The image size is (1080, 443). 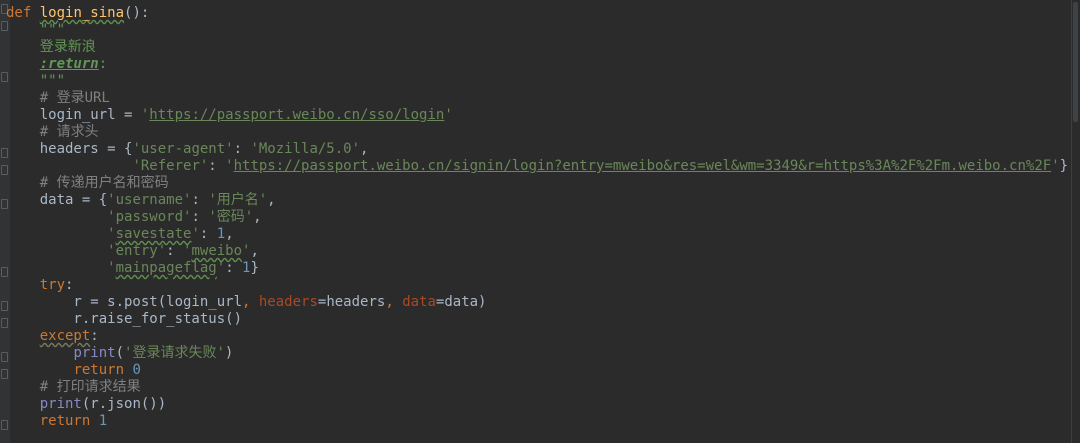 What do you see at coordinates (90, 387) in the screenshot?
I see `code-token: # 打印请求结果` at bounding box center [90, 387].